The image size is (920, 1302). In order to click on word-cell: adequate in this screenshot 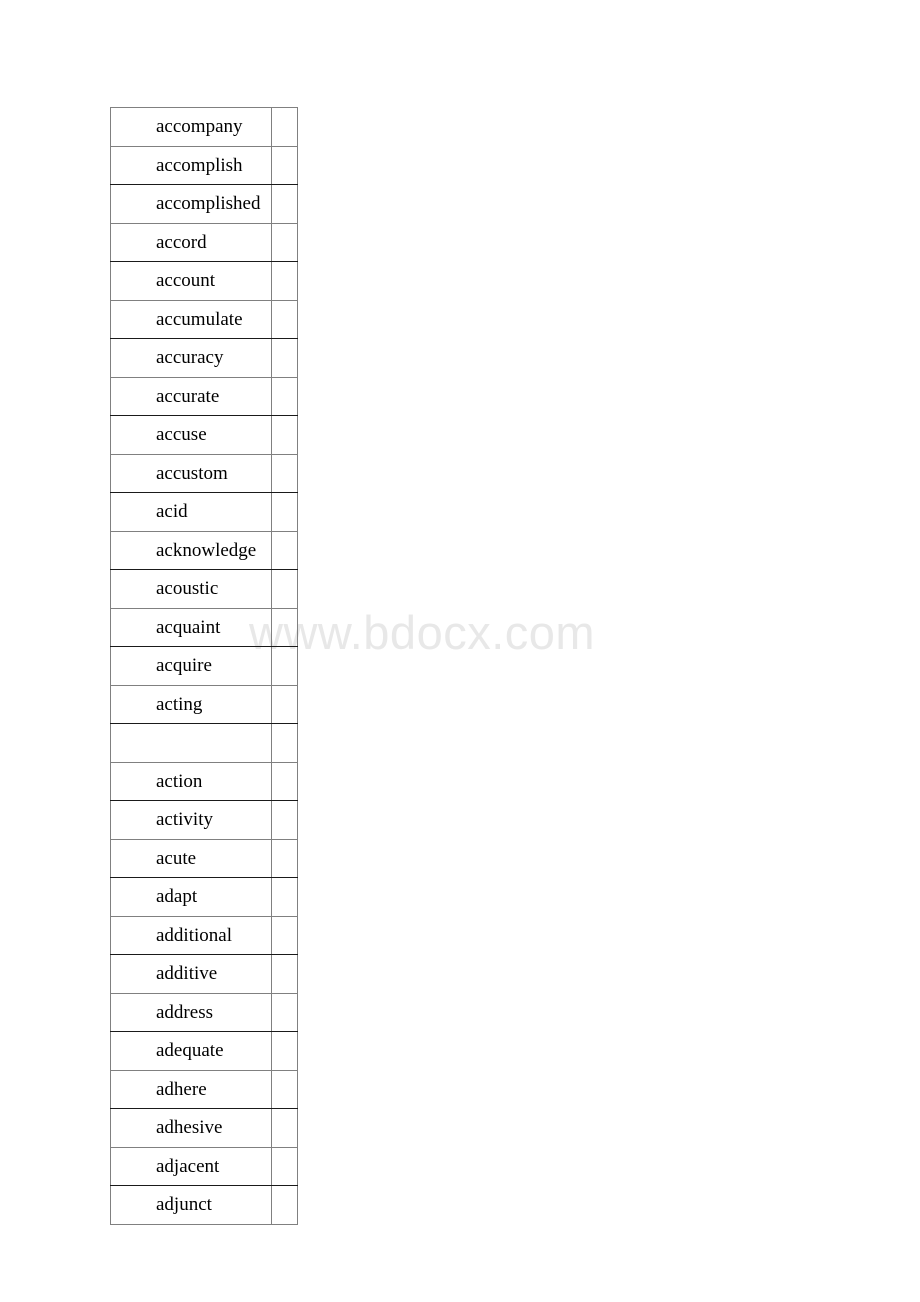, I will do `click(191, 1051)`.